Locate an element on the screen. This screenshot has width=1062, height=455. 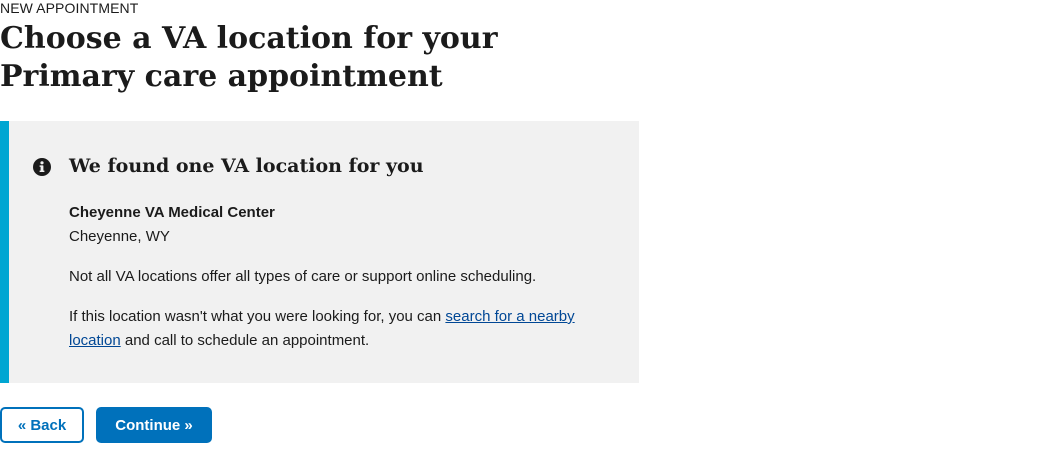
facility-name: Cheyenne VA Medical Center is located at coordinates (172, 212).